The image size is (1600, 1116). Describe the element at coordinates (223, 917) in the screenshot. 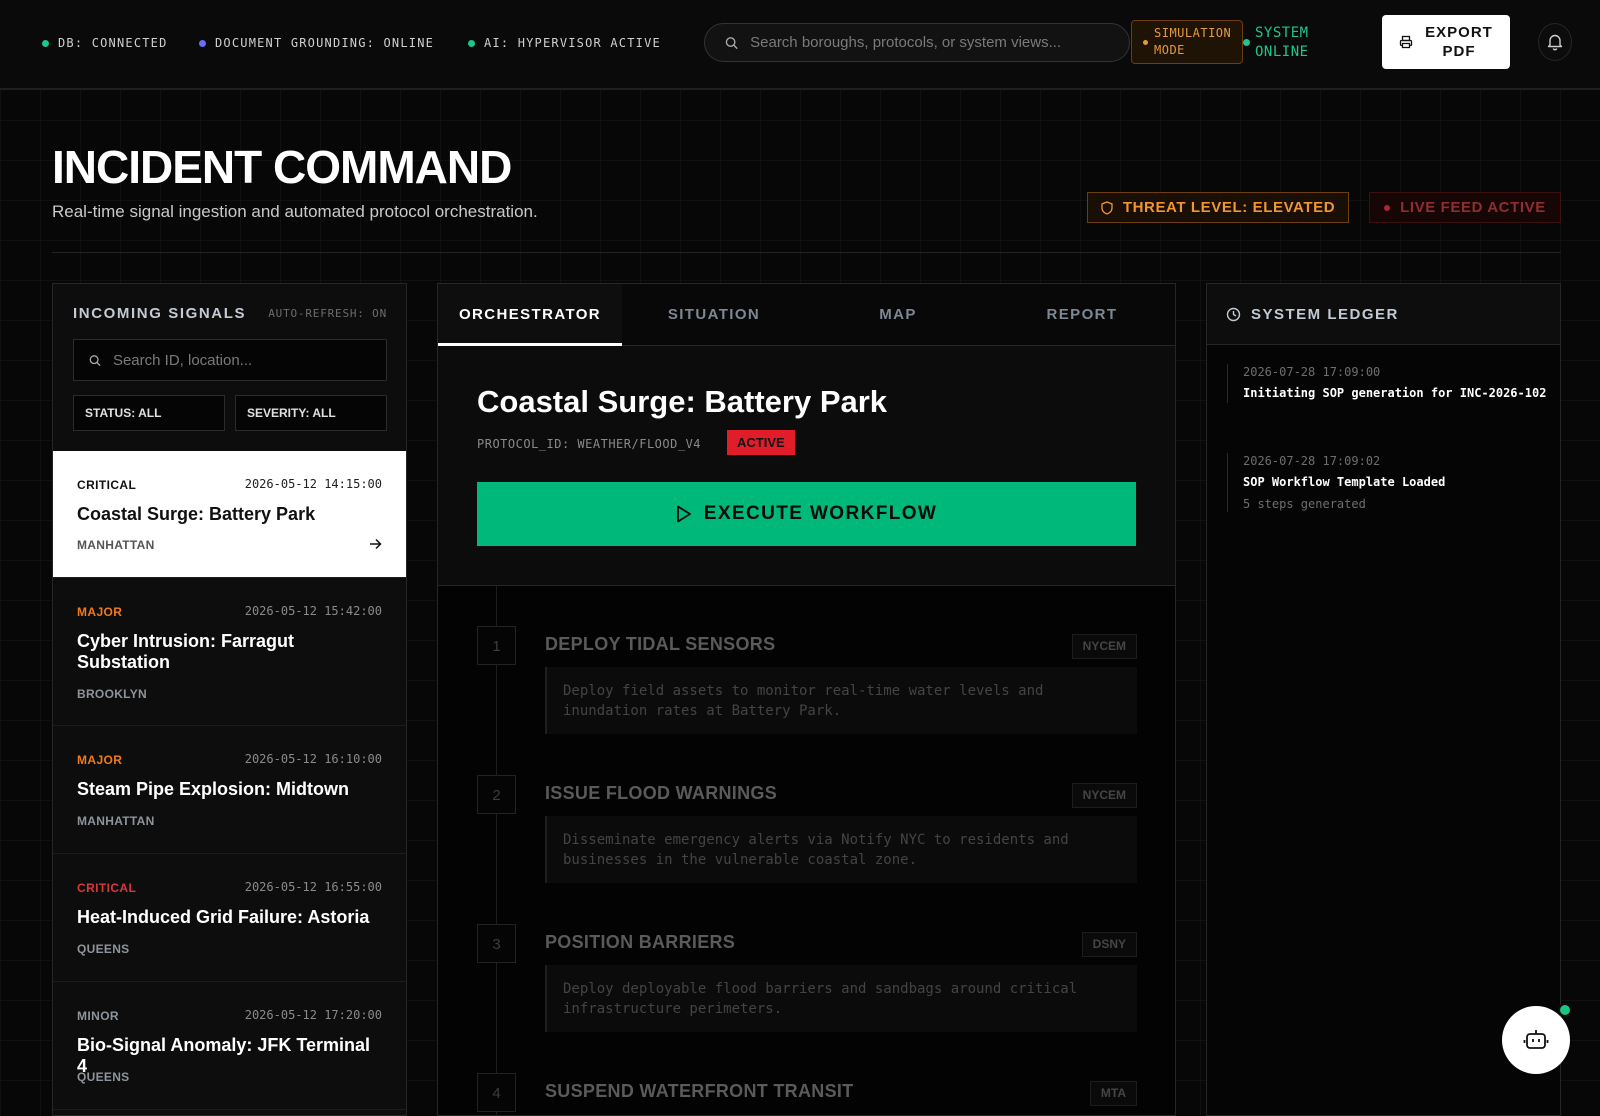

I see `signal-title: Heat-Induced Grid Failure: Astoria` at that location.